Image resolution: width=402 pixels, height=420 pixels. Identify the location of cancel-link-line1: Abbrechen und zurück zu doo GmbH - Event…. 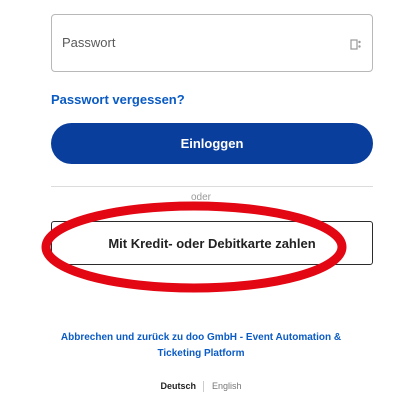
(201, 337).